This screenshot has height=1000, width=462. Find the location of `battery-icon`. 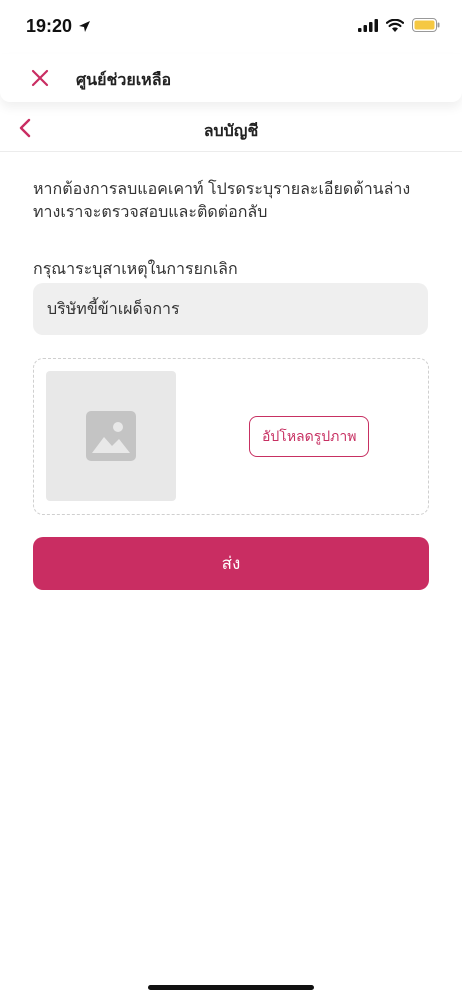

battery-icon is located at coordinates (426, 25).